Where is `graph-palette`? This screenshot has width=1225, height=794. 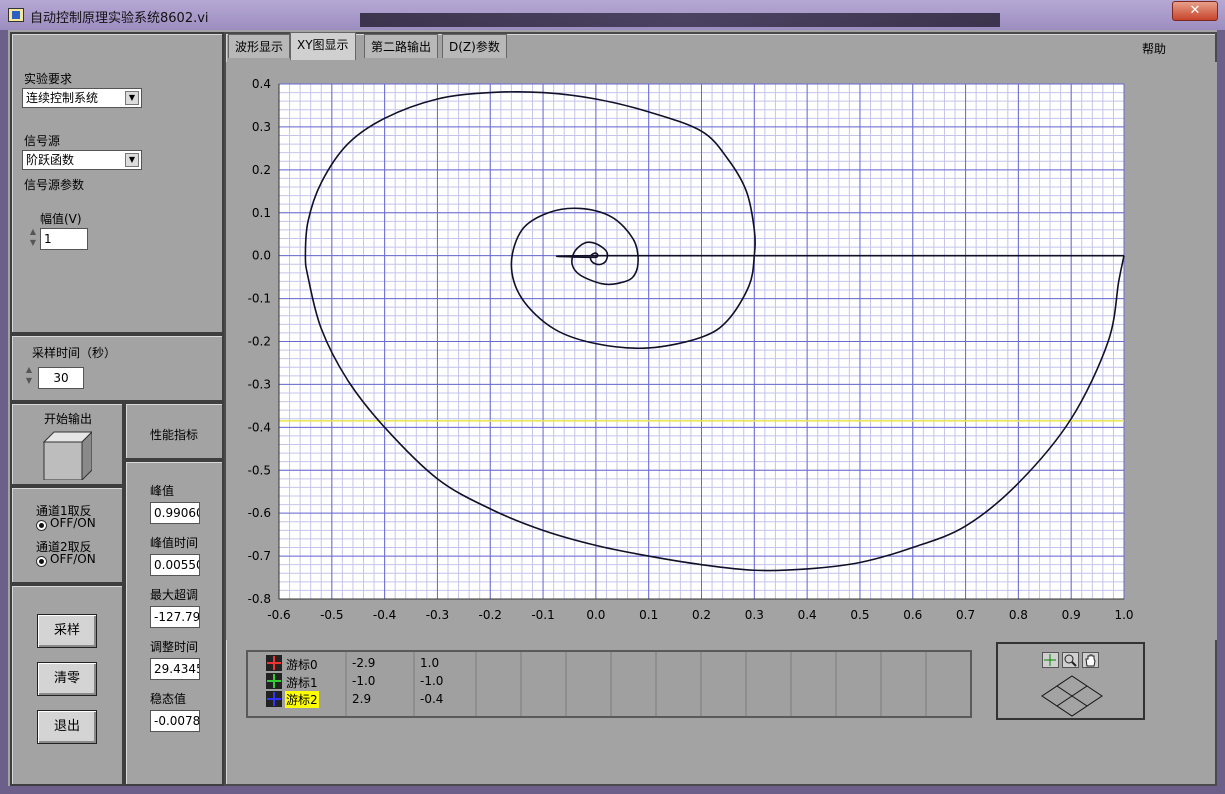
graph-palette is located at coordinates (1070, 681).